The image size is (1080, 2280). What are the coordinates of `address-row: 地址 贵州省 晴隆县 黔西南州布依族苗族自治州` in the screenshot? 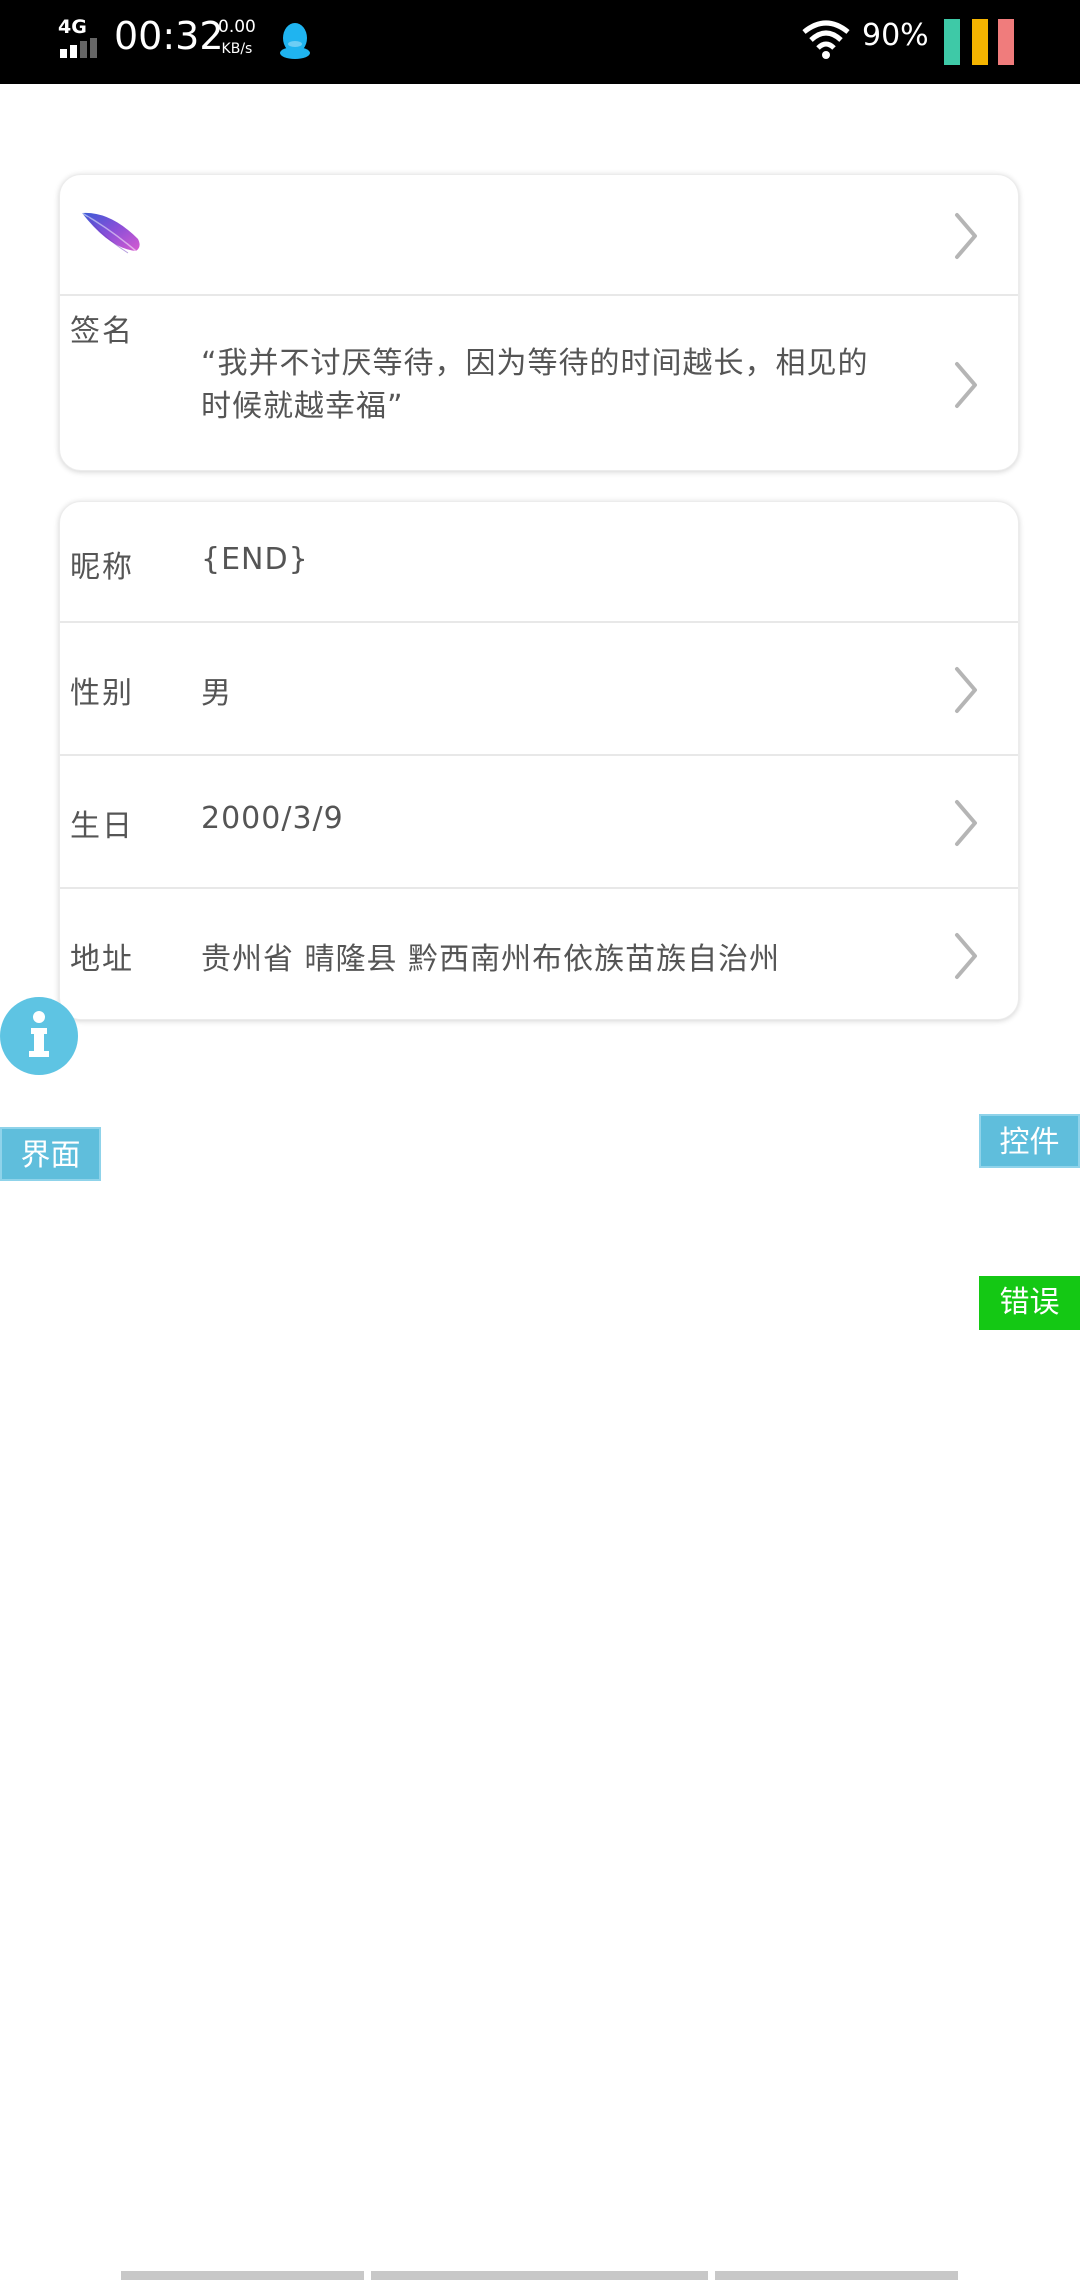 It's located at (539, 954).